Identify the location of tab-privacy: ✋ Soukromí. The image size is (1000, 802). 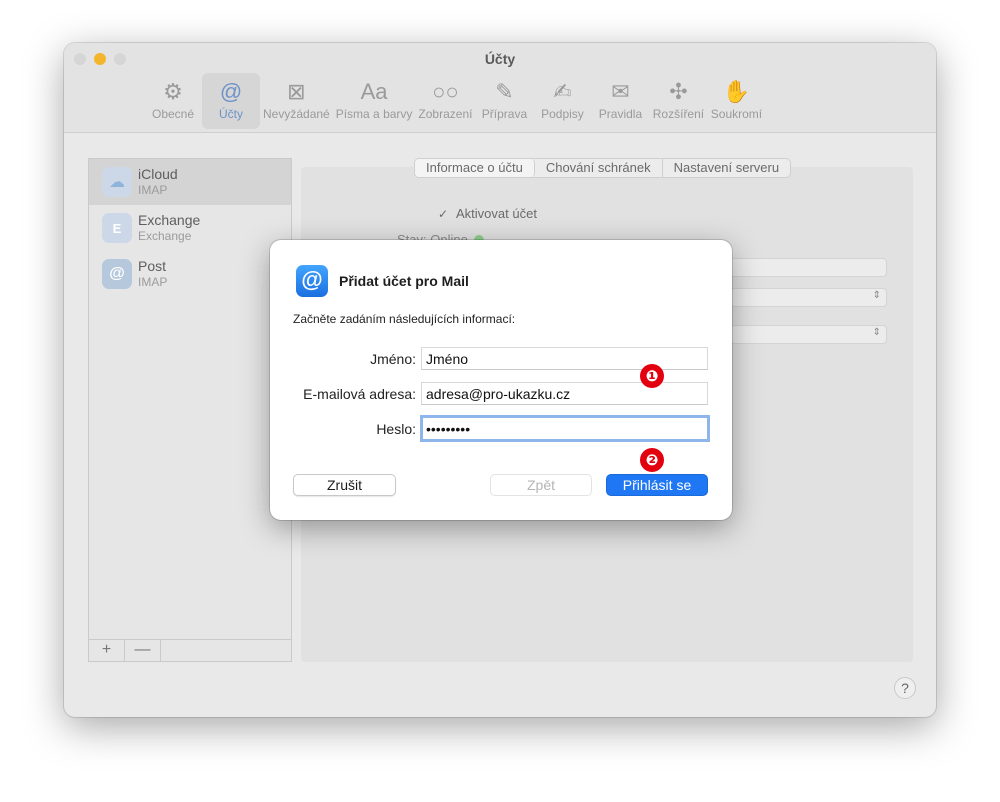
(736, 101).